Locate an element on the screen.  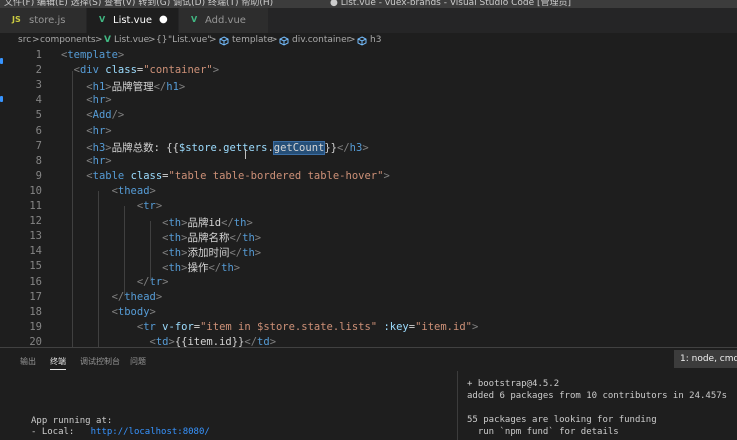
code-token: template is located at coordinates (92, 55).